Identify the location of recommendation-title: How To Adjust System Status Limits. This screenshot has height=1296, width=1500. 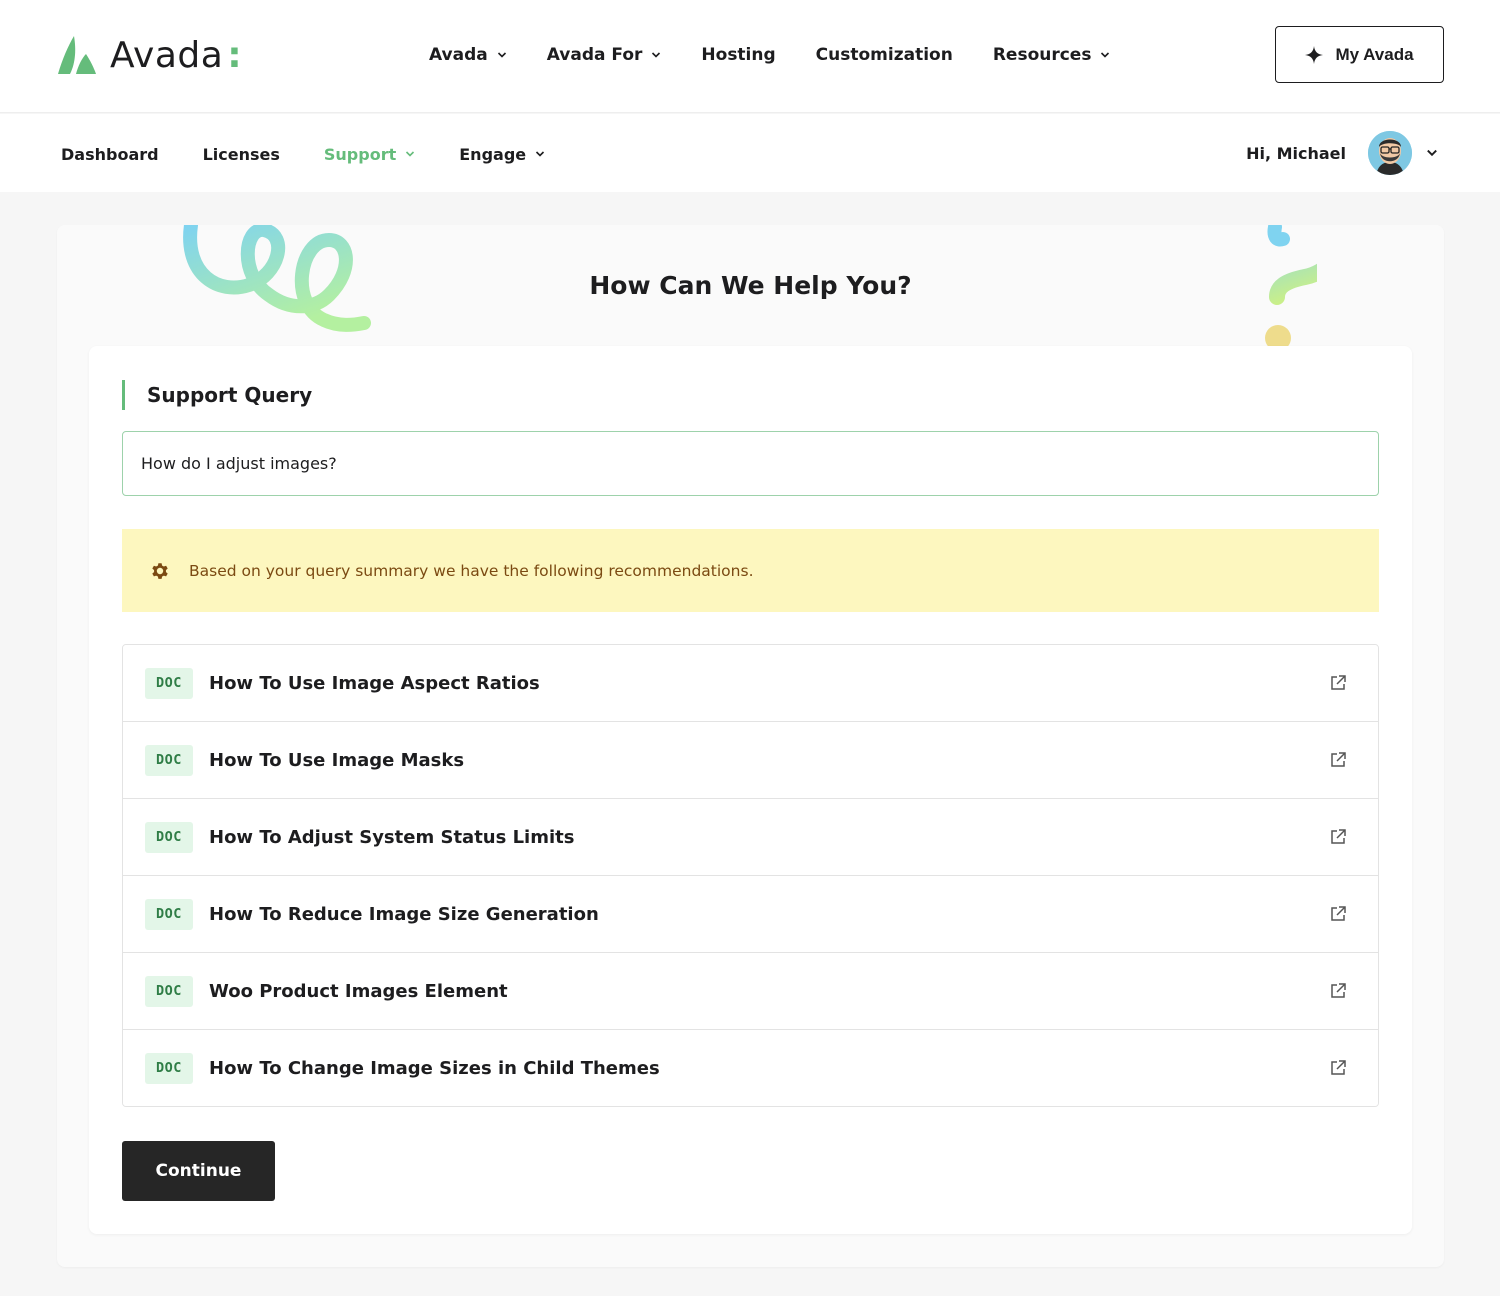
(392, 837).